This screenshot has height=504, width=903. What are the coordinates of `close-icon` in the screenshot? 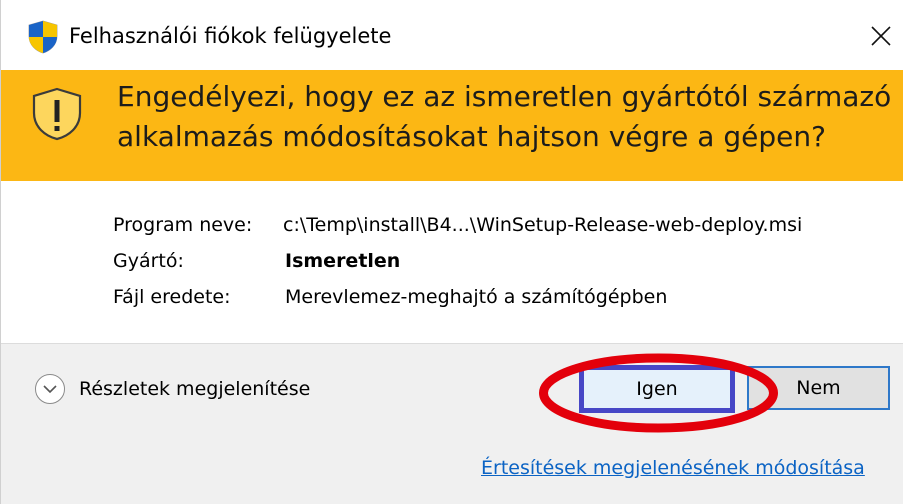 It's located at (881, 36).